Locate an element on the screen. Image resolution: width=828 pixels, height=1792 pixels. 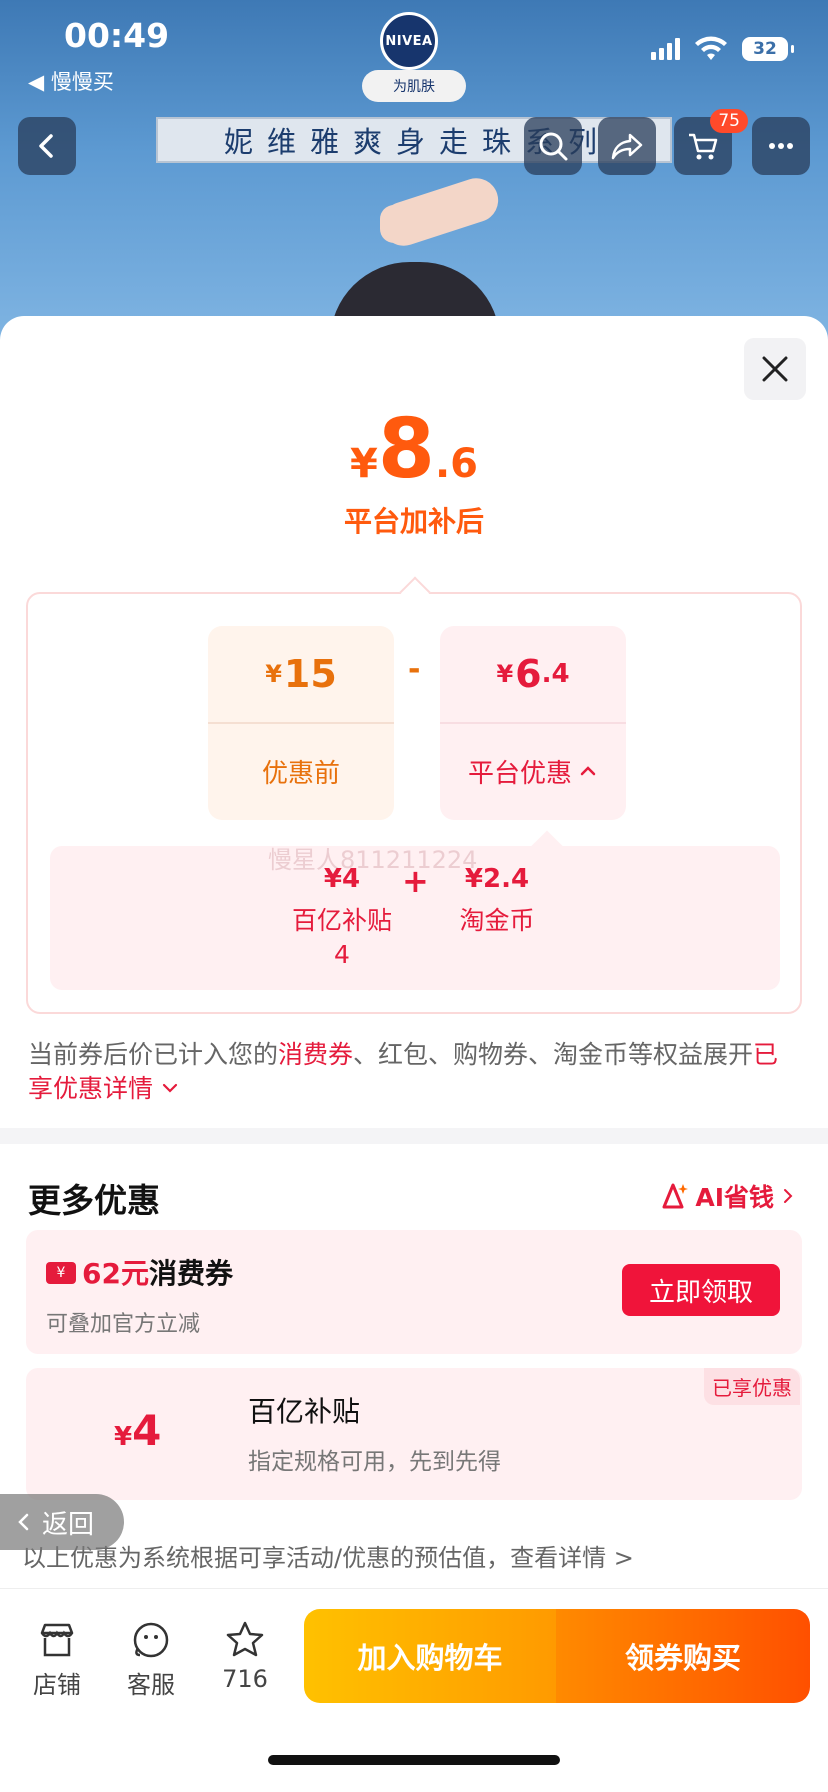
home-indicator is located at coordinates (414, 1760).